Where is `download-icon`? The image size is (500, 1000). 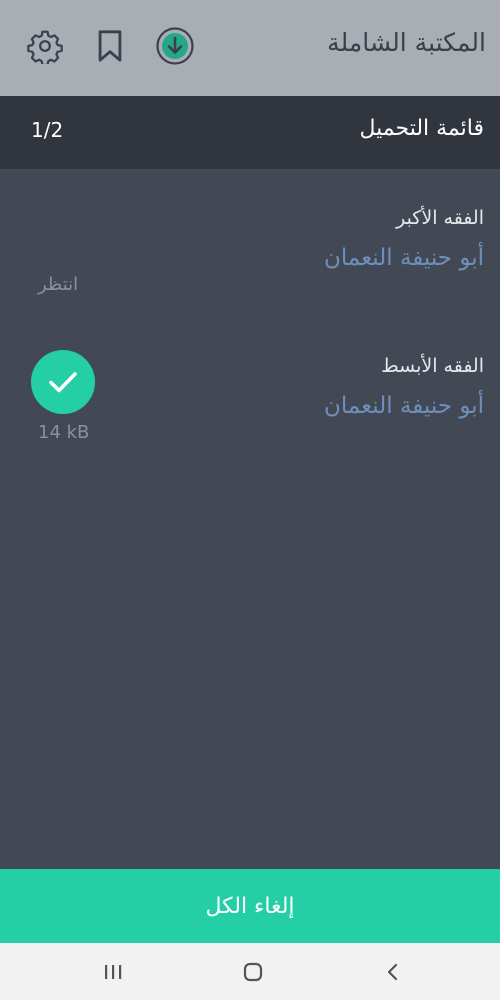 download-icon is located at coordinates (175, 46).